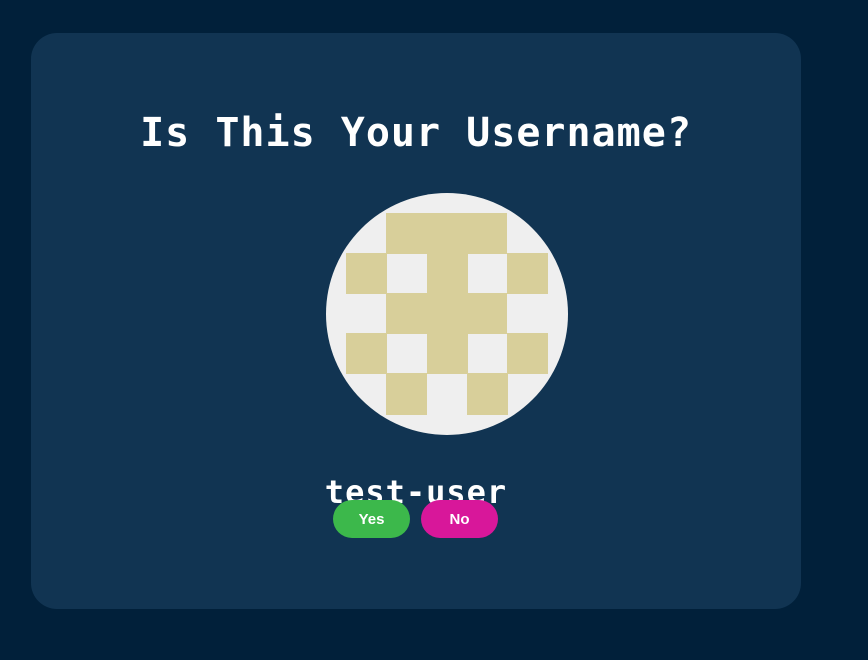 Image resolution: width=868 pixels, height=660 pixels. I want to click on identicon-icon, so click(447, 314).